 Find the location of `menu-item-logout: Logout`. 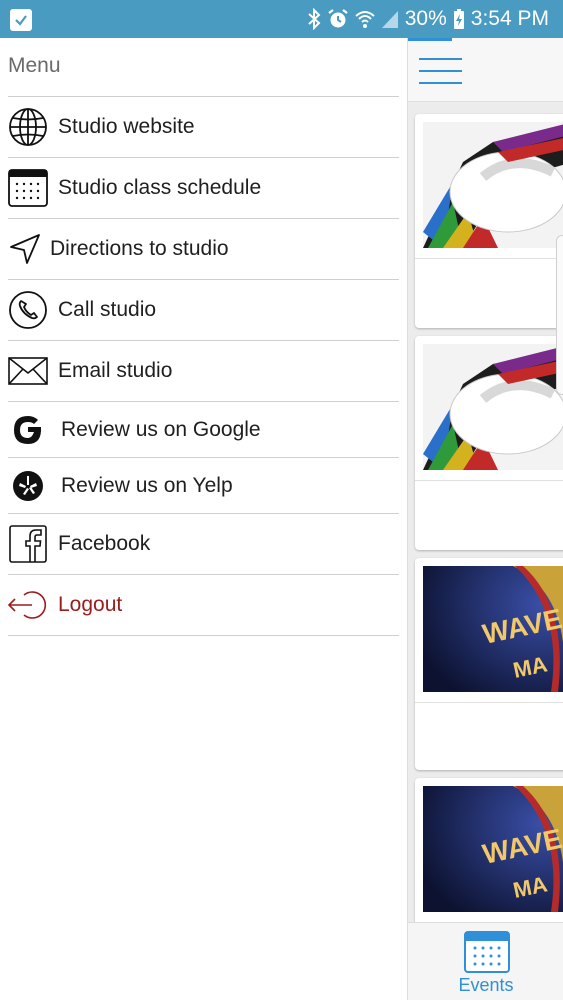

menu-item-logout: Logout is located at coordinates (203, 605).